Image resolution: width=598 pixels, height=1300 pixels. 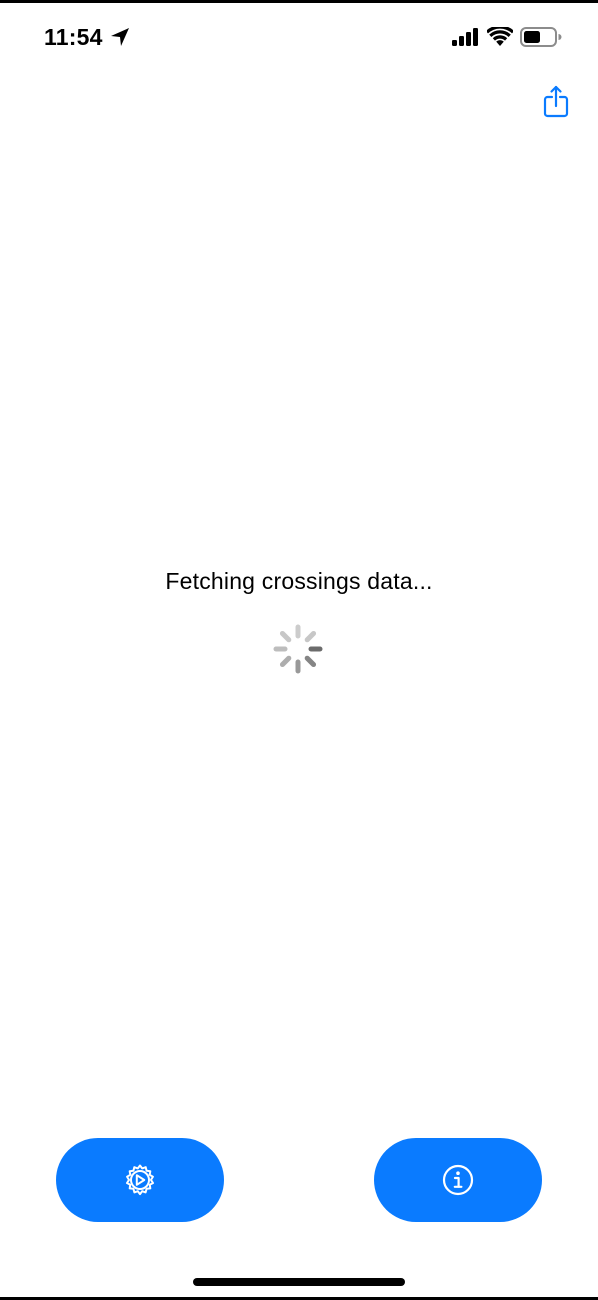 I want to click on info-icon, so click(x=458, y=1180).